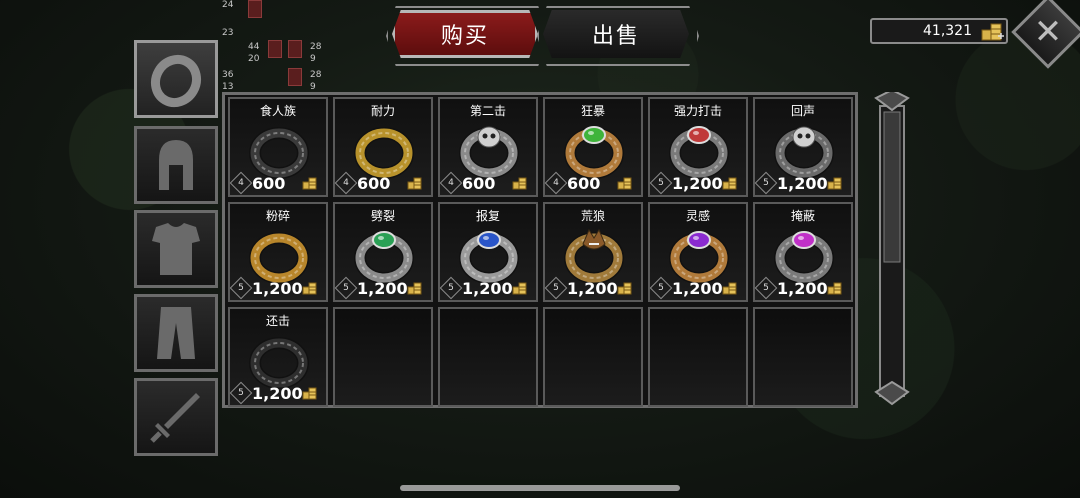  I want to click on armor-icon, so click(176, 249).